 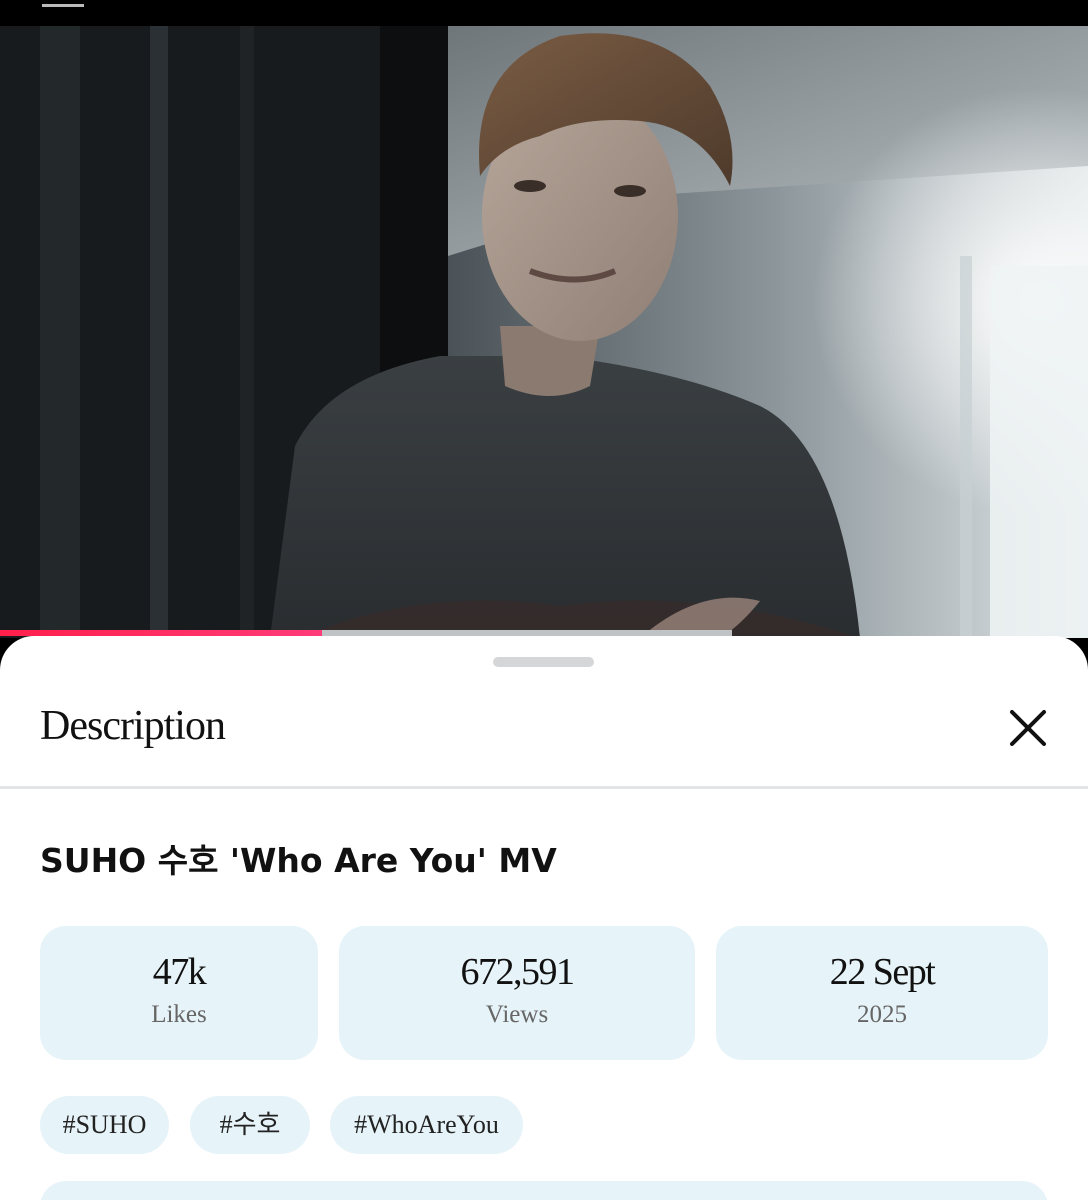 I want to click on views-stat-card: 672,591 Views, so click(x=517, y=993).